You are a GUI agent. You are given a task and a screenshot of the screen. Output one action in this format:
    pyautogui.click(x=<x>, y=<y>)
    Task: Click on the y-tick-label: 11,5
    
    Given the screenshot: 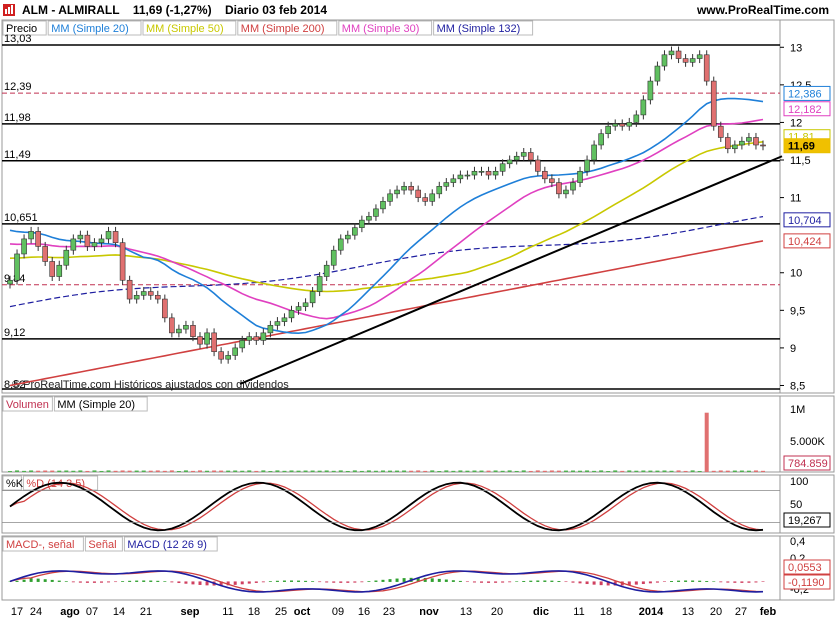 What is the action you would take?
    pyautogui.click(x=800, y=161)
    